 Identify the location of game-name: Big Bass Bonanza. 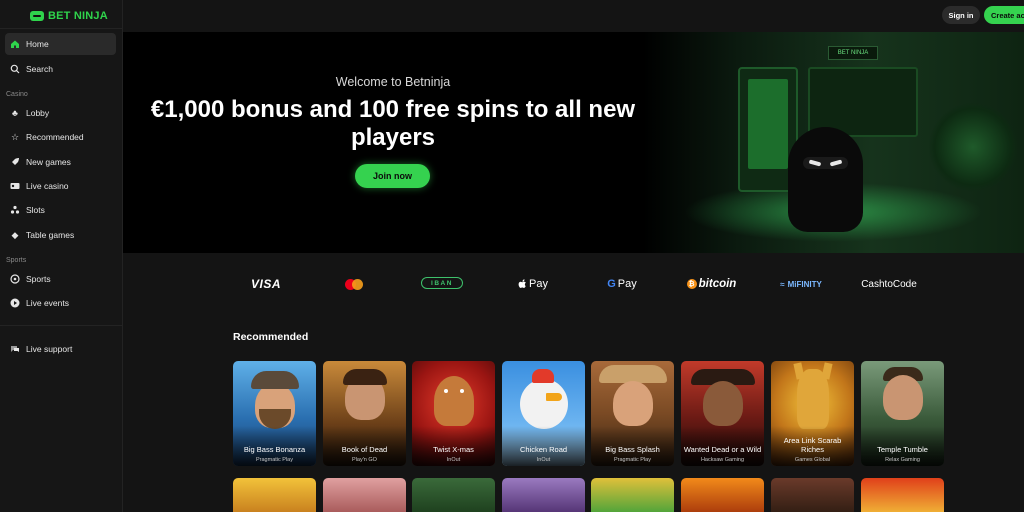
(274, 449).